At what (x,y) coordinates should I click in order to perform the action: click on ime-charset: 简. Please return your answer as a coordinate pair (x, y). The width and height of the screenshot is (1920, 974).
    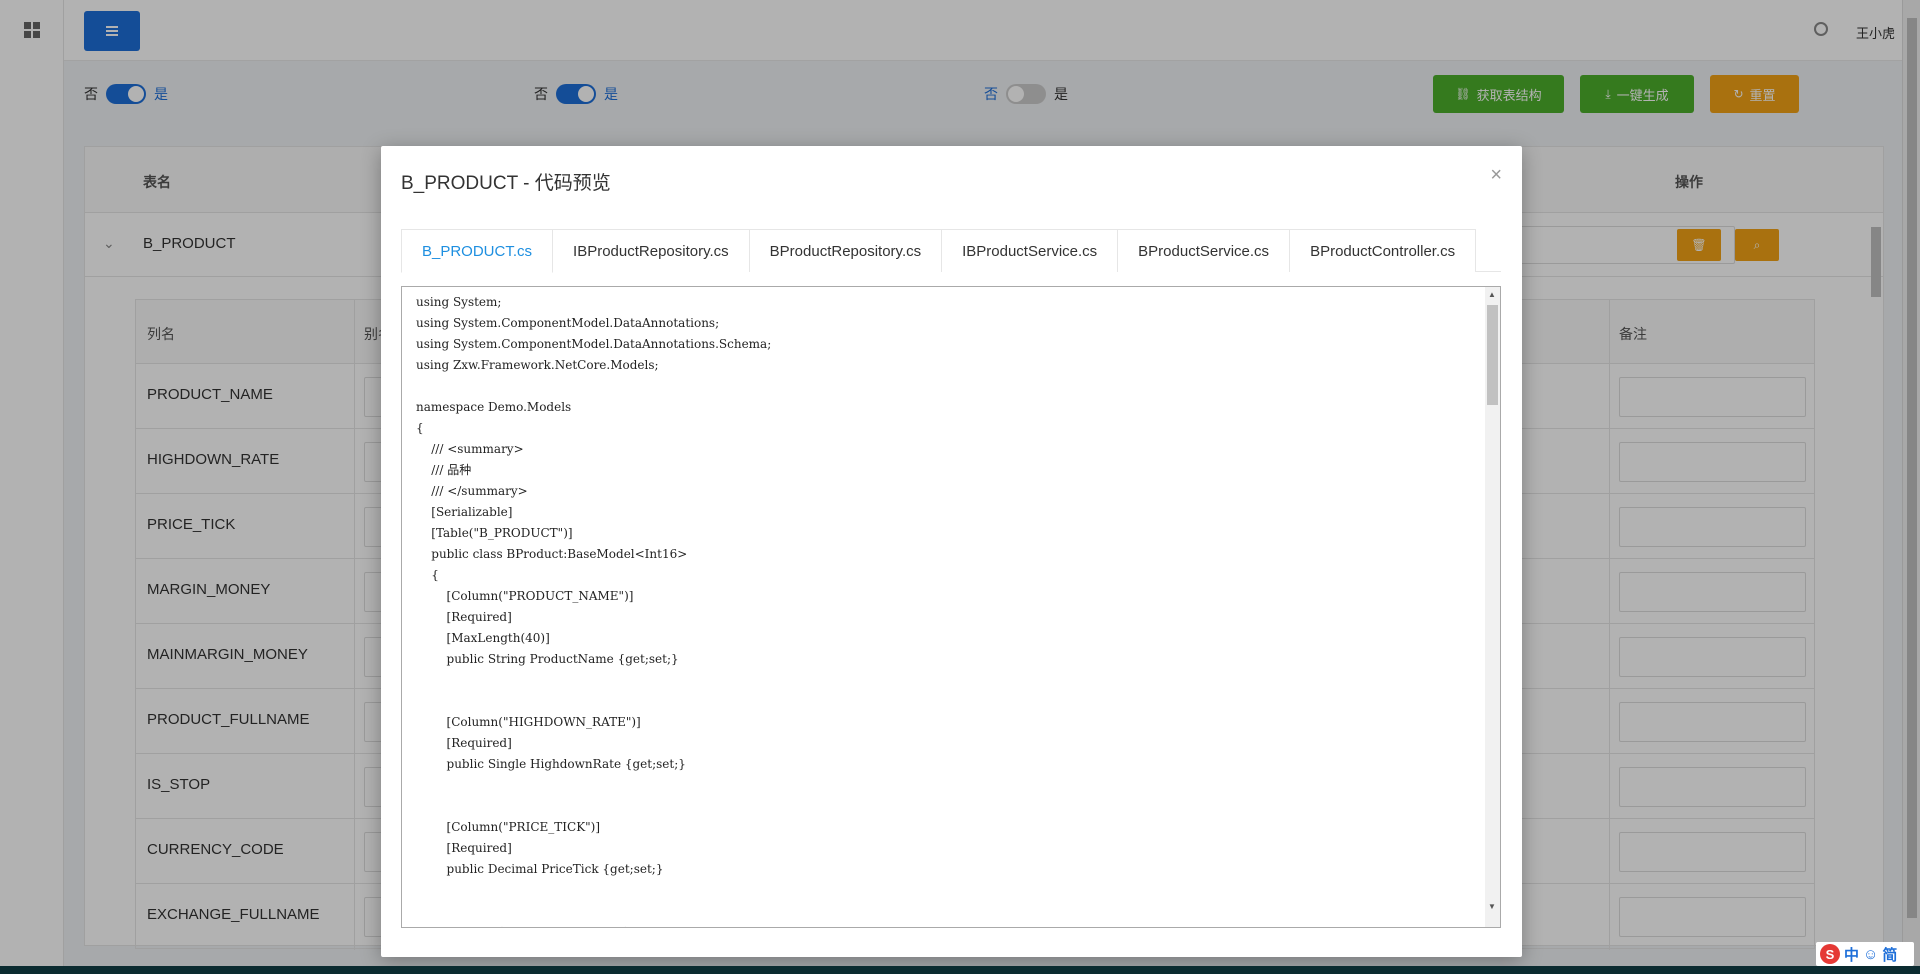
    Looking at the image, I should click on (1889, 954).